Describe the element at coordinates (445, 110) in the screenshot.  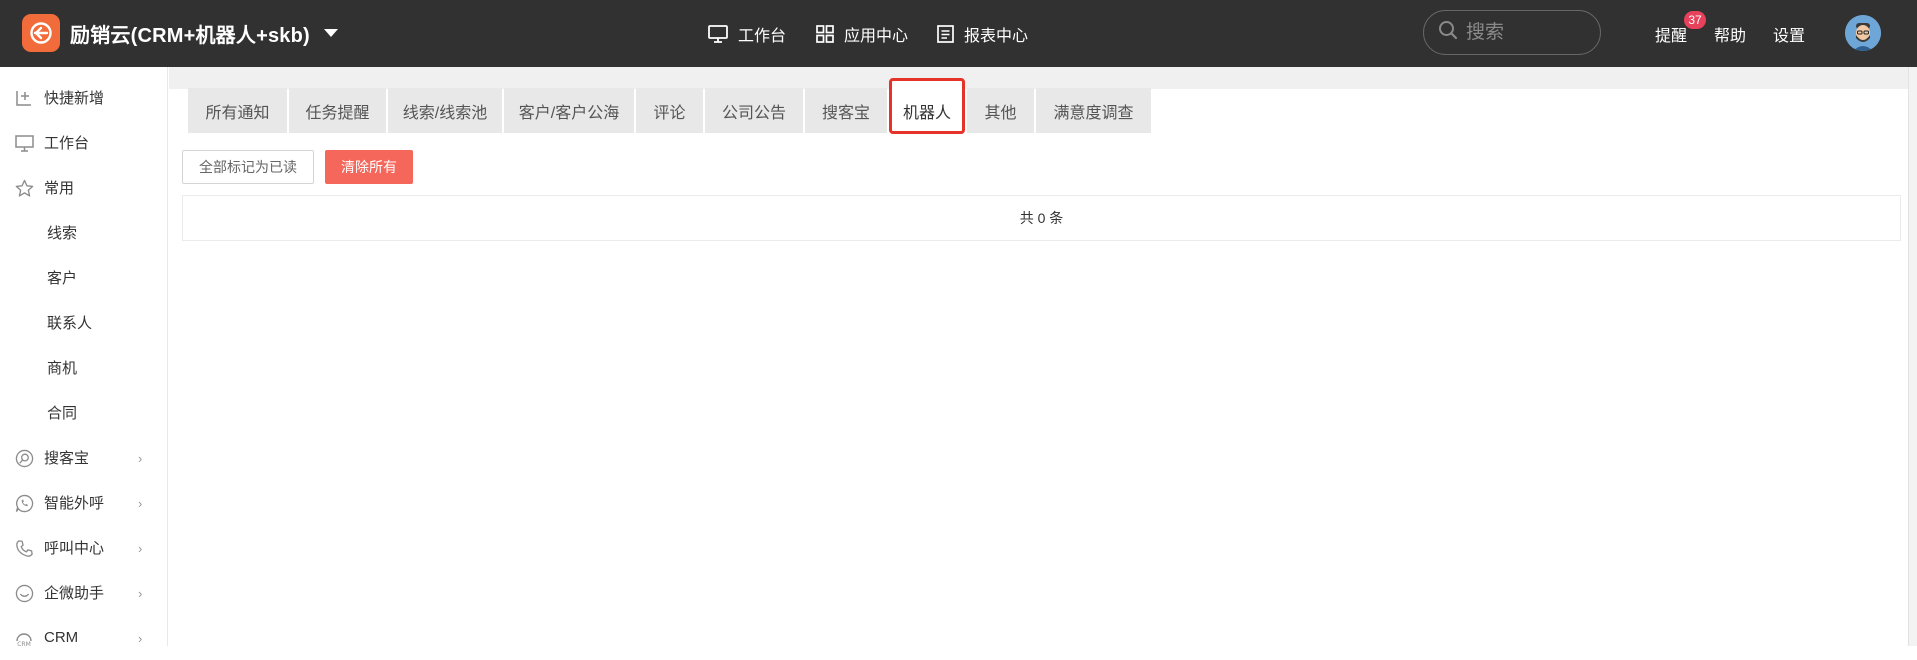
I see `tab-leads-pool: 线索/线索池` at that location.